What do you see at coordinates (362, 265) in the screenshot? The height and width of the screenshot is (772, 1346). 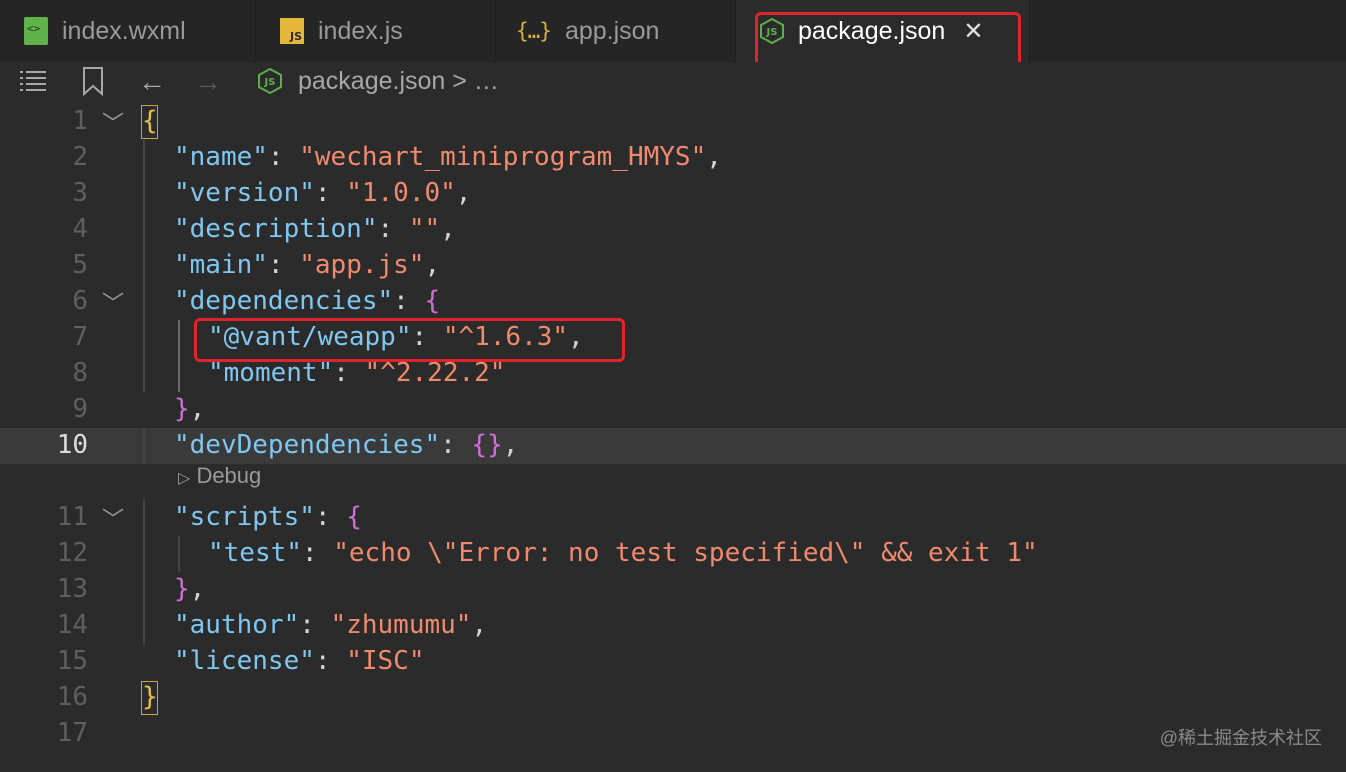 I see `json-string: "app.js"` at bounding box center [362, 265].